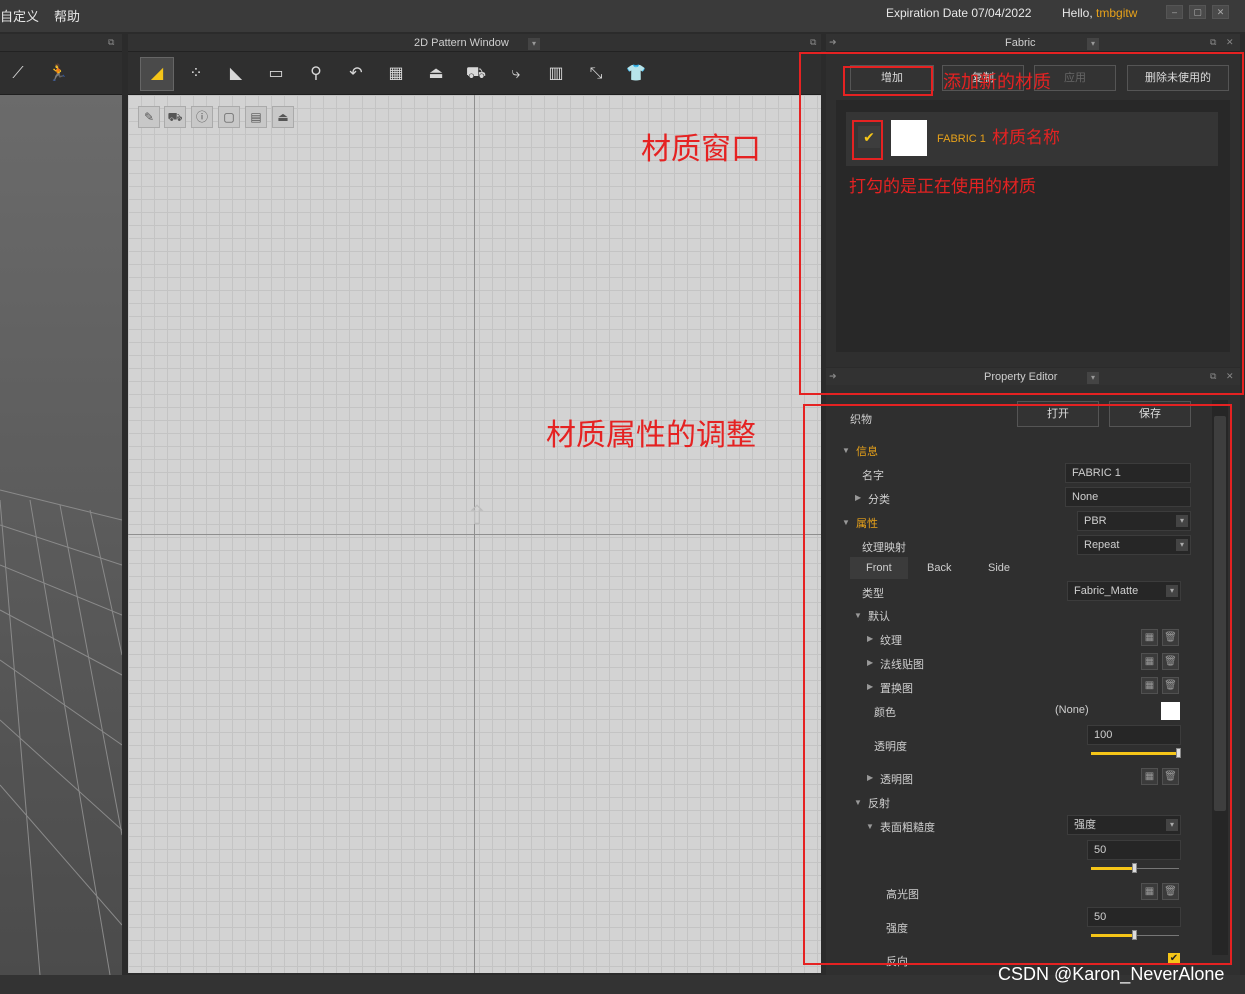 The width and height of the screenshot is (1245, 994). Describe the element at coordinates (942, 187) in the screenshot. I see `checked-material-annotation: 打勾的是正在使用的材质` at that location.